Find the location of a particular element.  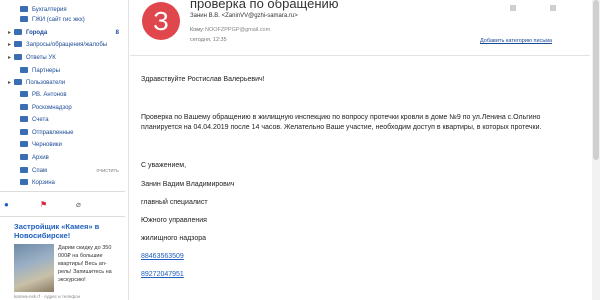

message-date: сегодня, 12:35 is located at coordinates (208, 40).